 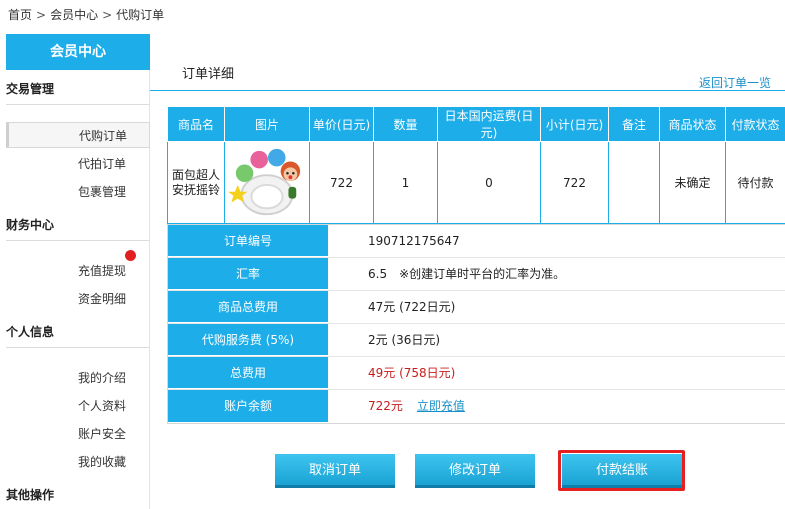 I want to click on pay-checkout-button: 付款结账, so click(x=622, y=471).